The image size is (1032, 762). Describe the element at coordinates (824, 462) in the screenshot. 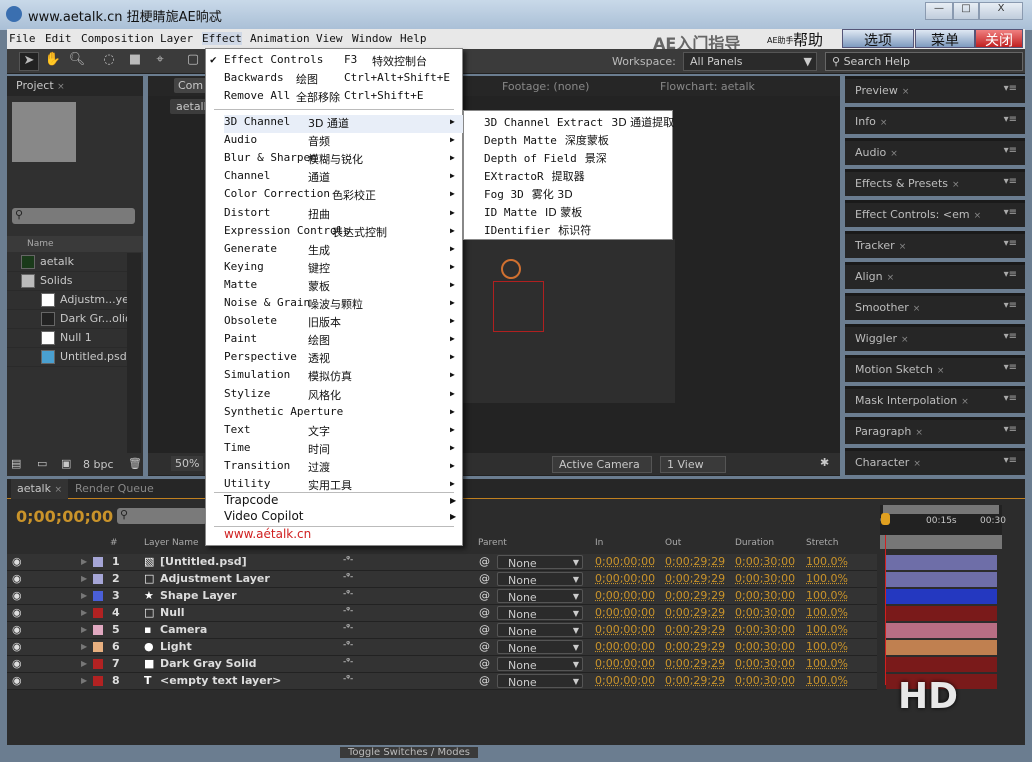

I see `flowchart-icon: ✱` at that location.